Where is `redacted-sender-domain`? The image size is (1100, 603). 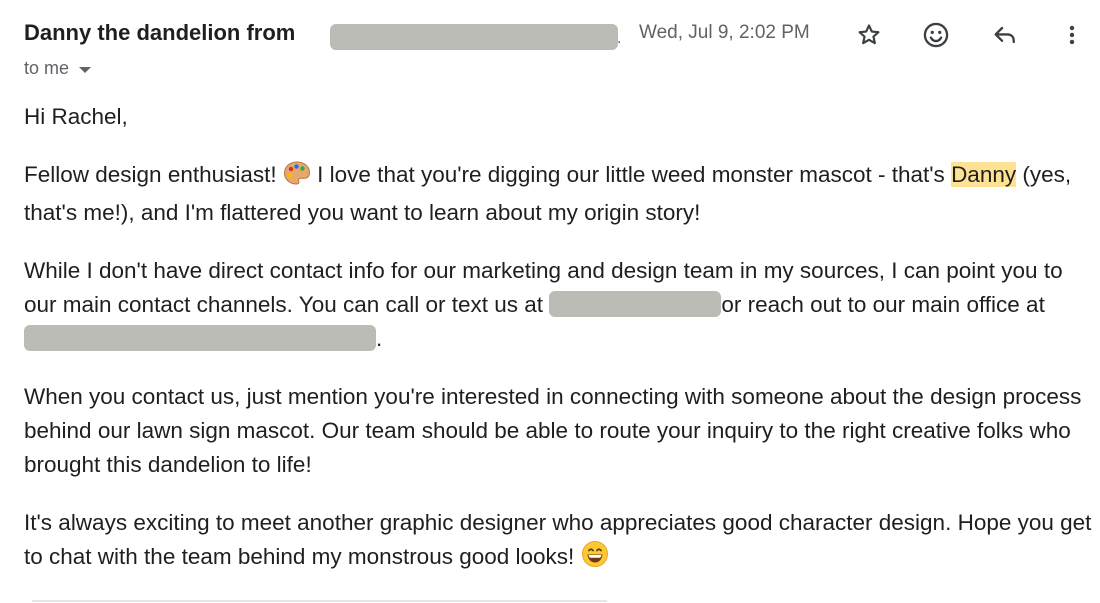
redacted-sender-domain is located at coordinates (474, 37).